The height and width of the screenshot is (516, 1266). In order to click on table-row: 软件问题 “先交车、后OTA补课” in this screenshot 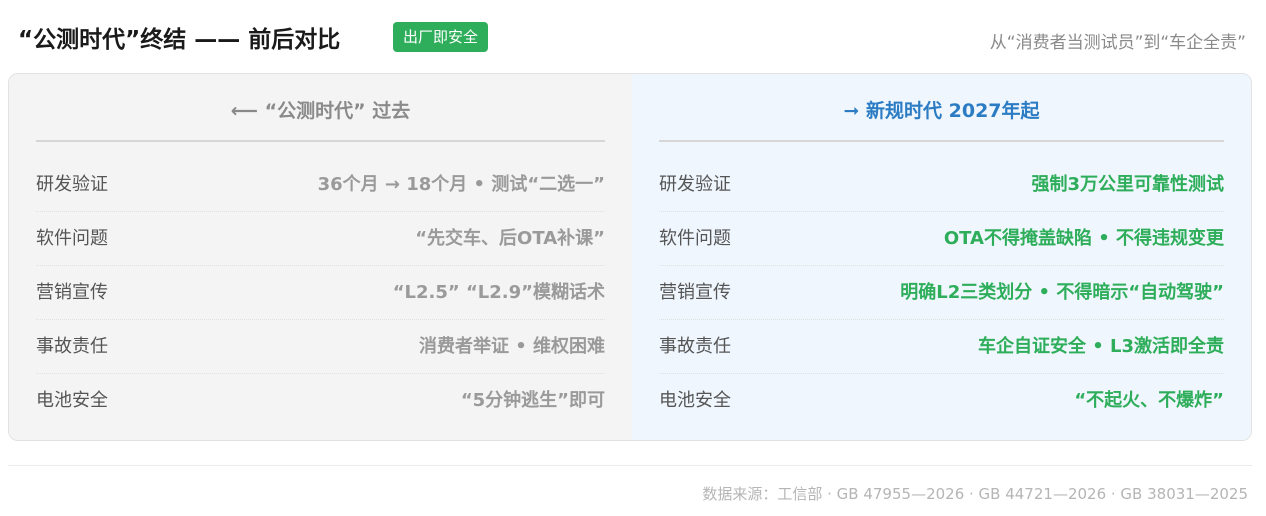, I will do `click(320, 239)`.